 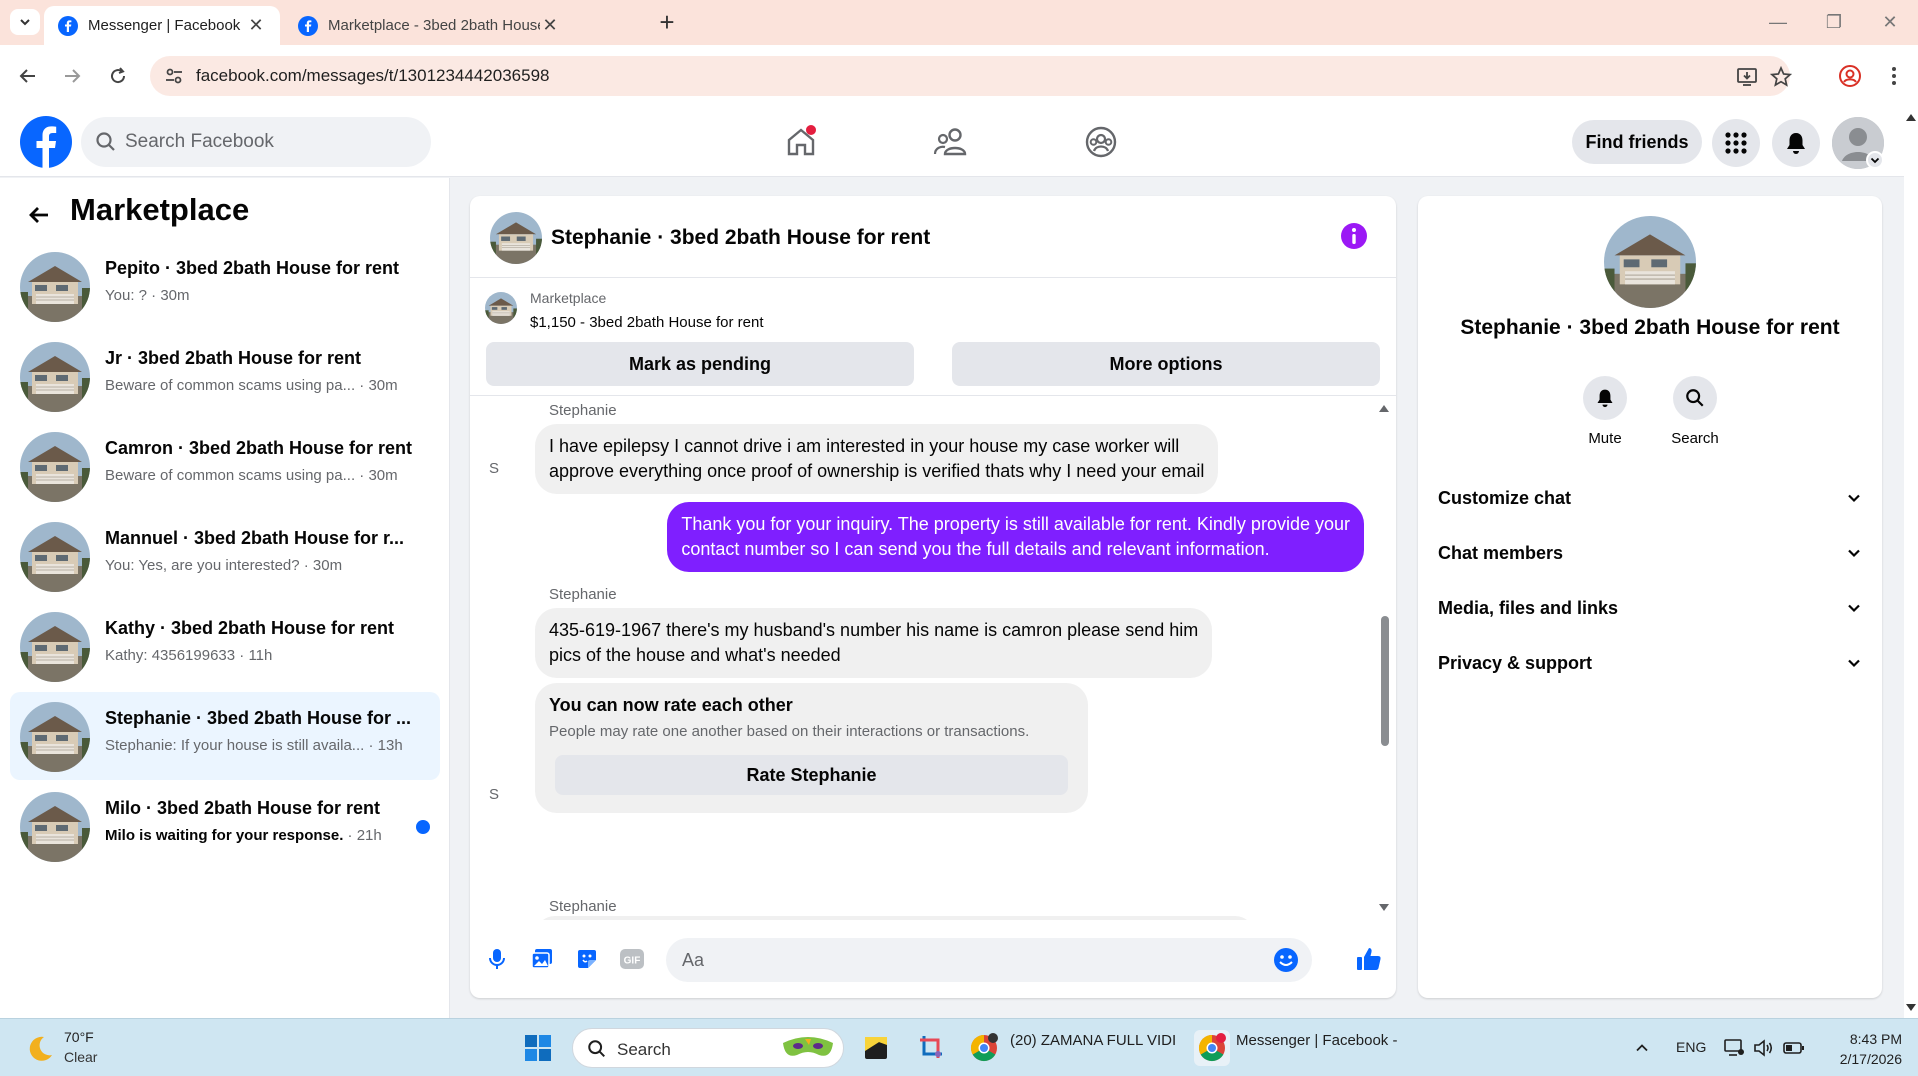 What do you see at coordinates (1781, 77) in the screenshot?
I see `bookmark-star-button` at bounding box center [1781, 77].